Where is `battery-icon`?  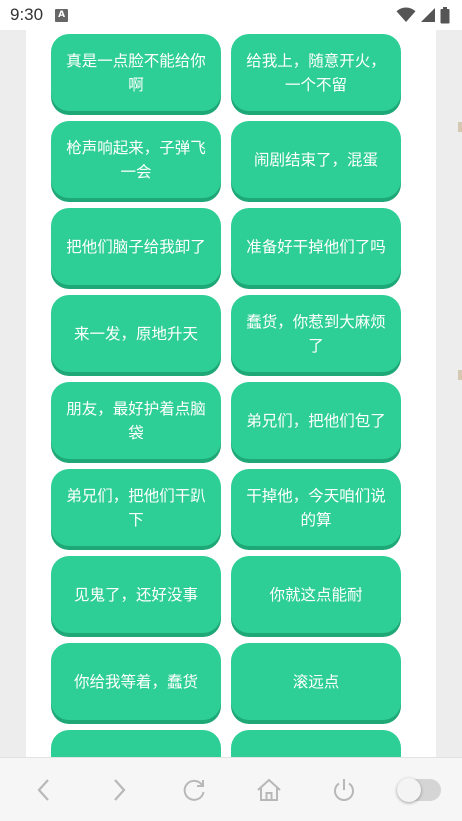
battery-icon is located at coordinates (445, 14).